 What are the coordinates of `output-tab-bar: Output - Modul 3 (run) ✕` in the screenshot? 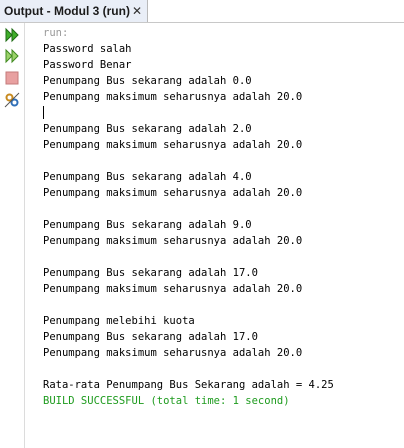 It's located at (202, 11).